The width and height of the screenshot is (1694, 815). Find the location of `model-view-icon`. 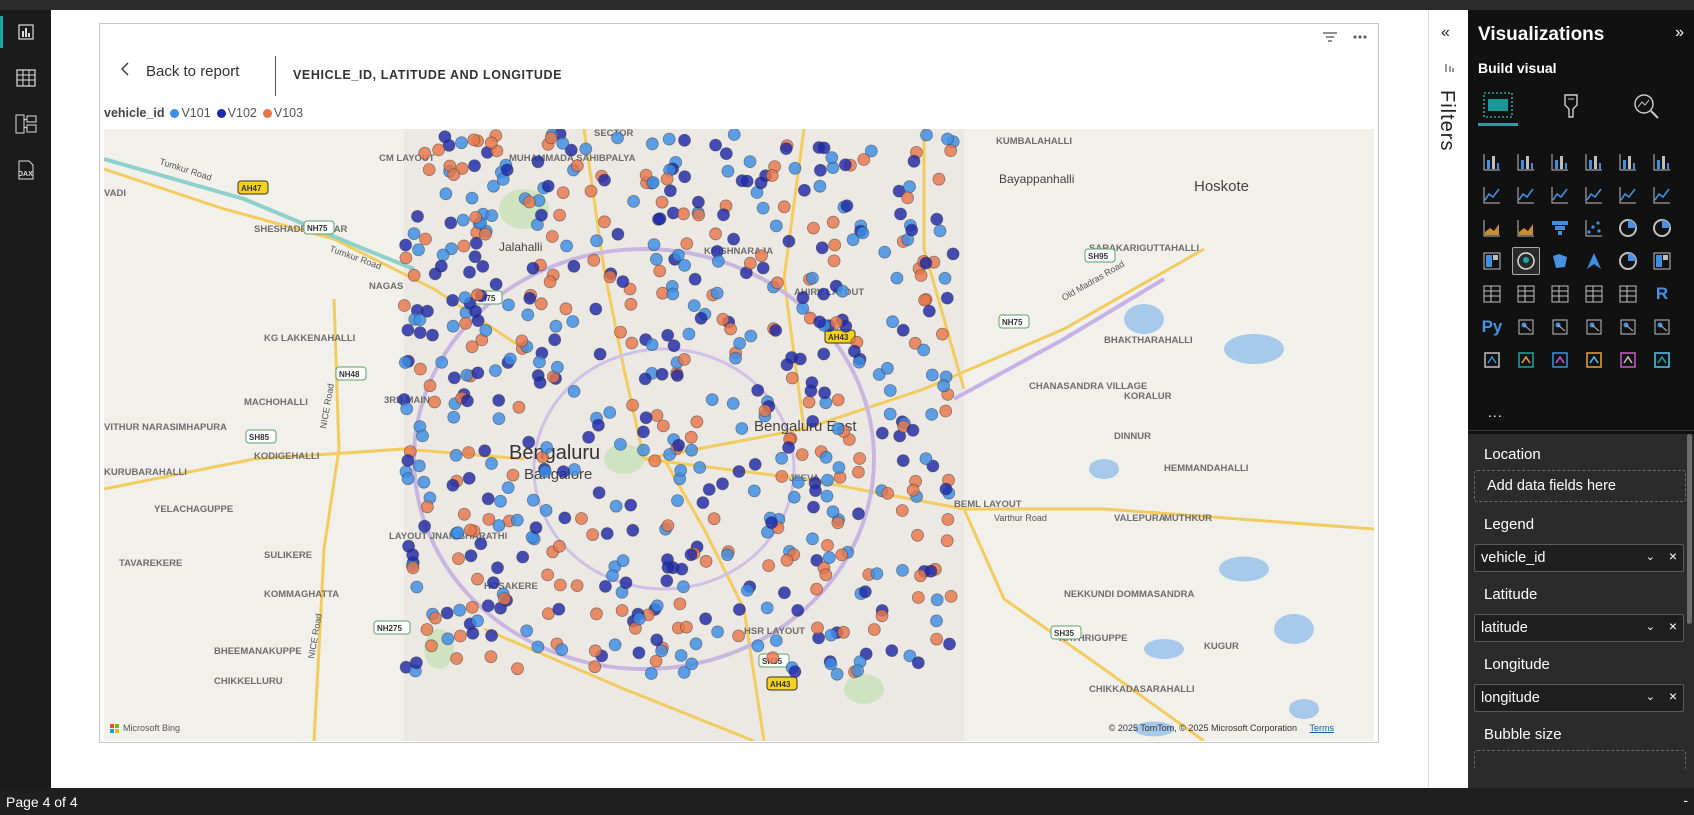

model-view-icon is located at coordinates (25, 124).